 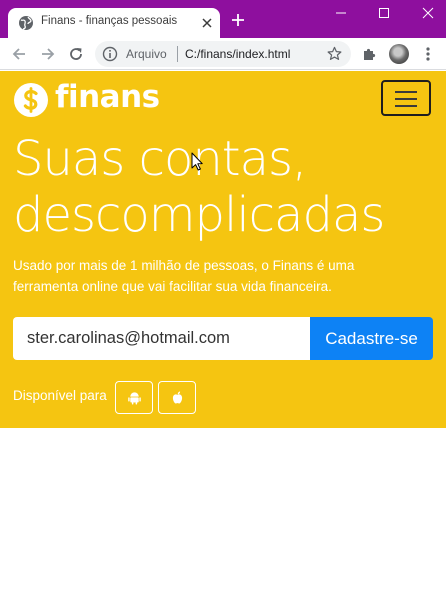 I want to click on dollar-coin-icon, so click(x=31, y=100).